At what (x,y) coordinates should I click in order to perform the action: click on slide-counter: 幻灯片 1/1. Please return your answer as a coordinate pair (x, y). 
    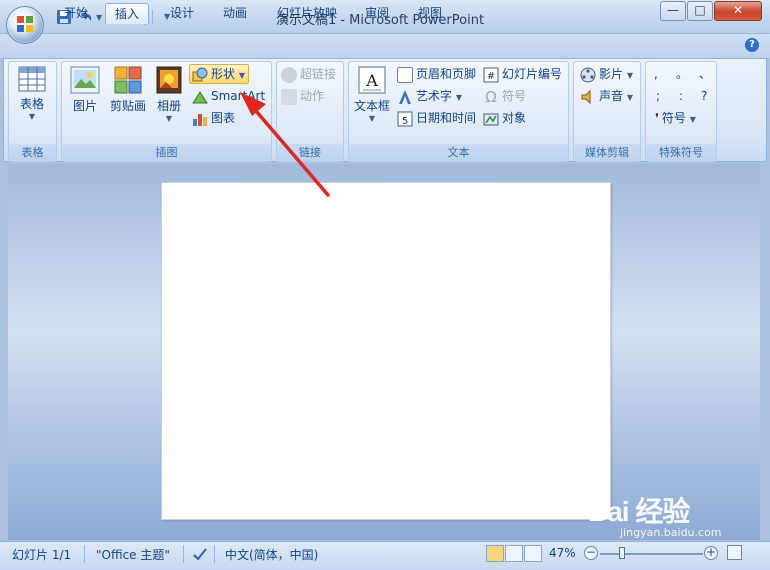
    Looking at the image, I should click on (42, 555).